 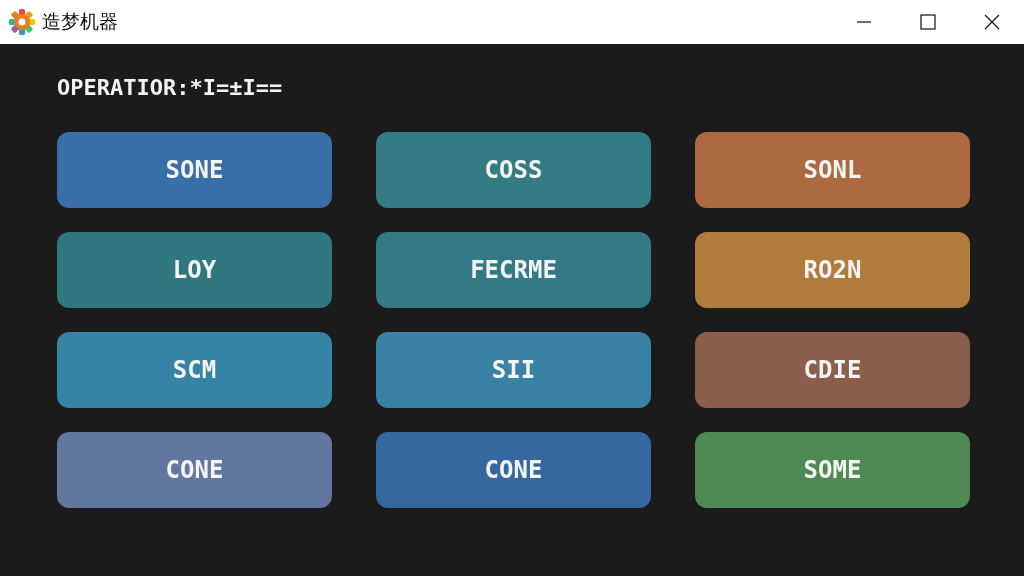 I want to click on operation-button: SII, so click(x=513, y=370).